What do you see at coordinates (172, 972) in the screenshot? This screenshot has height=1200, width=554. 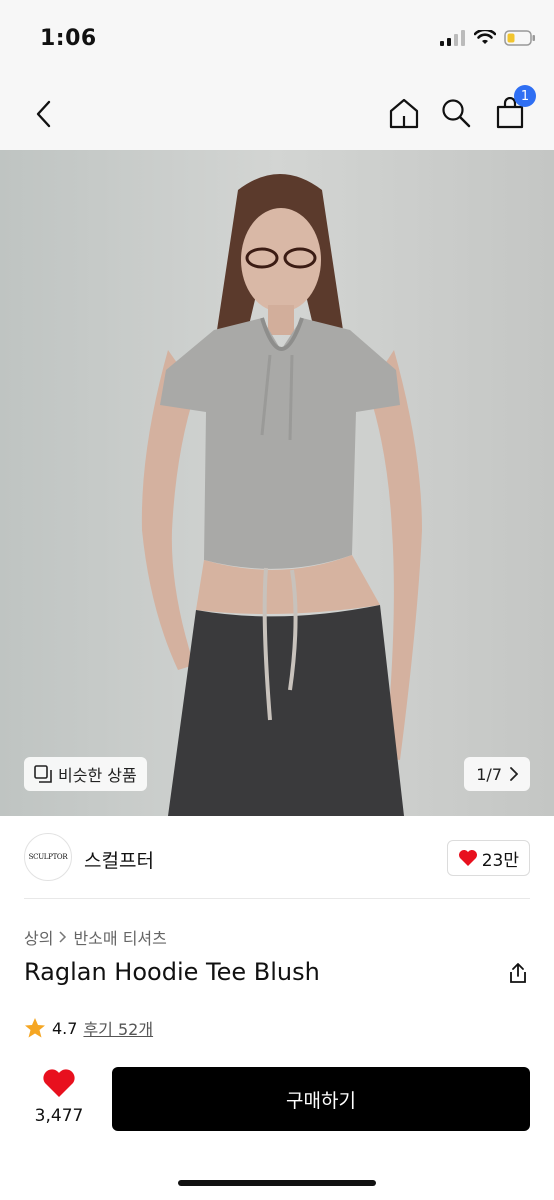 I see `product-title: Raglan Hoodie Tee Blush` at bounding box center [172, 972].